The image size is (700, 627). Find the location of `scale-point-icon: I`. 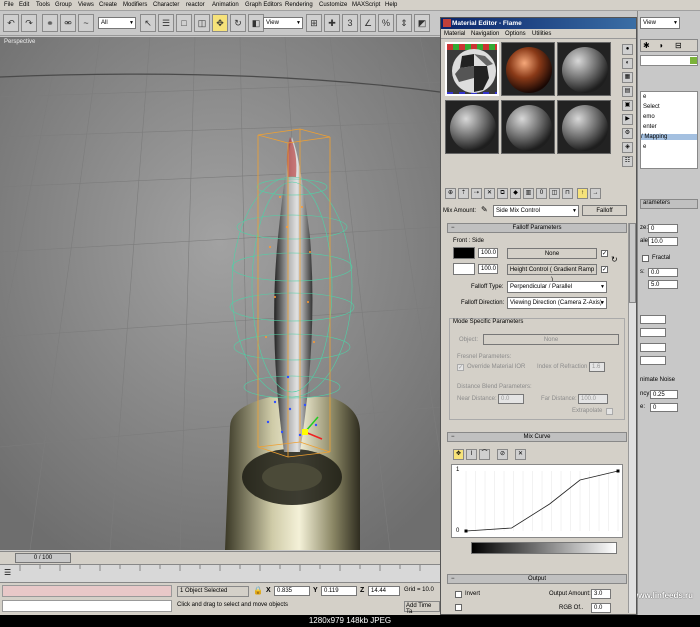

scale-point-icon: I is located at coordinates (471, 454).